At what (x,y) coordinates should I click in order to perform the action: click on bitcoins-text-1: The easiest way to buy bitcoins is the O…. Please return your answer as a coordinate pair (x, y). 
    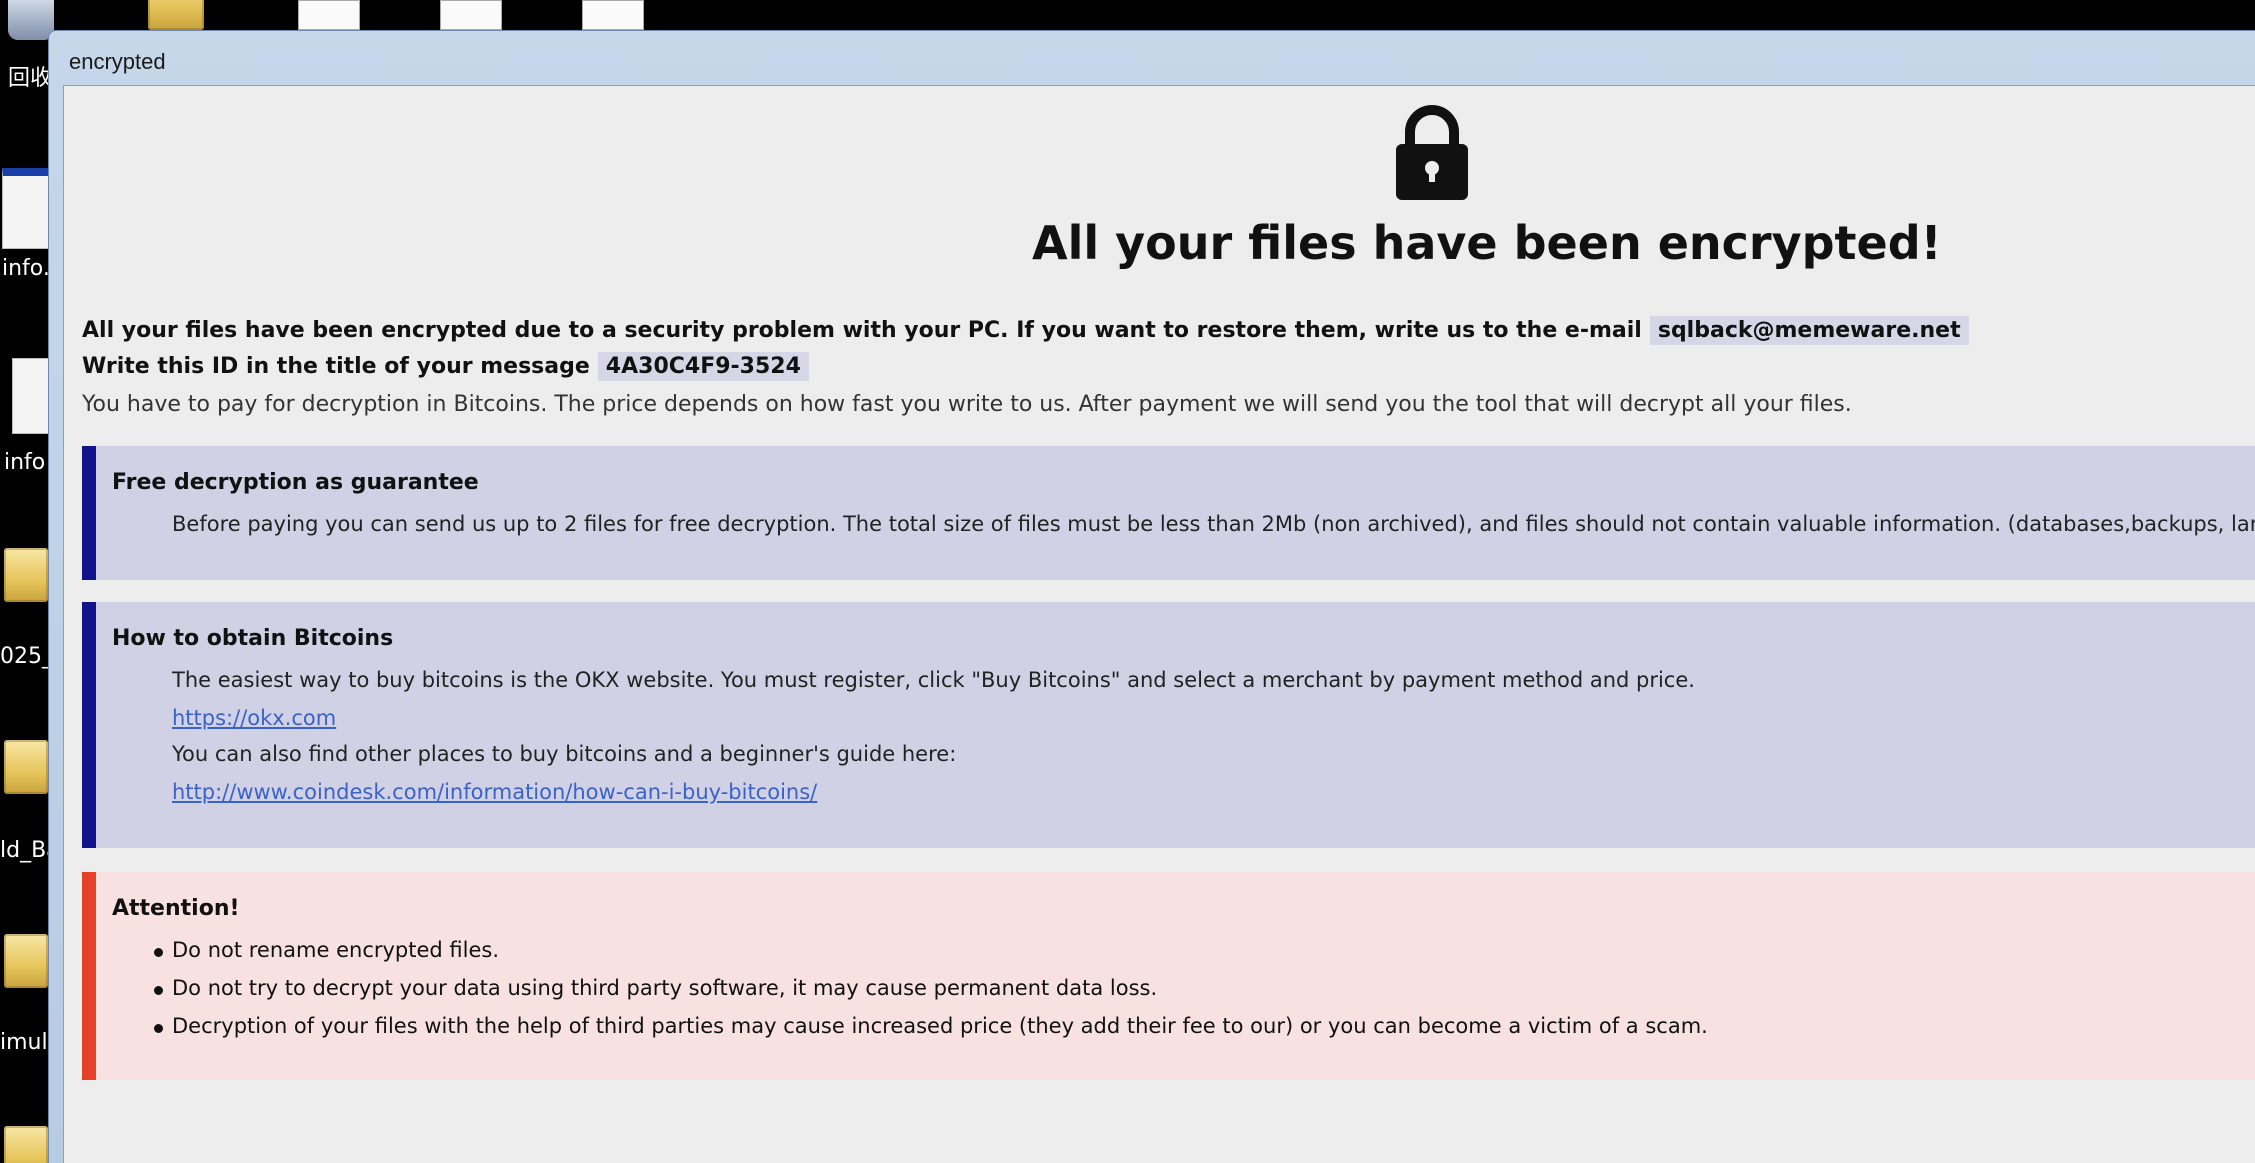
    Looking at the image, I should click on (933, 680).